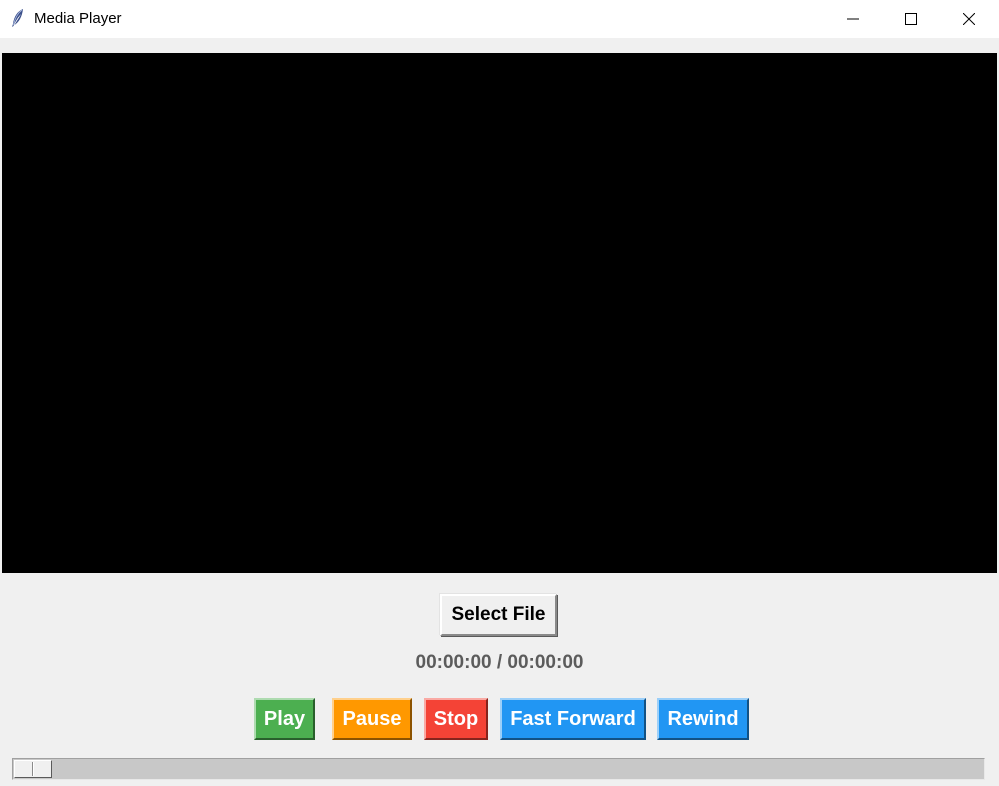 This screenshot has height=786, width=999. Describe the element at coordinates (17, 18) in the screenshot. I see `feather-icon` at that location.